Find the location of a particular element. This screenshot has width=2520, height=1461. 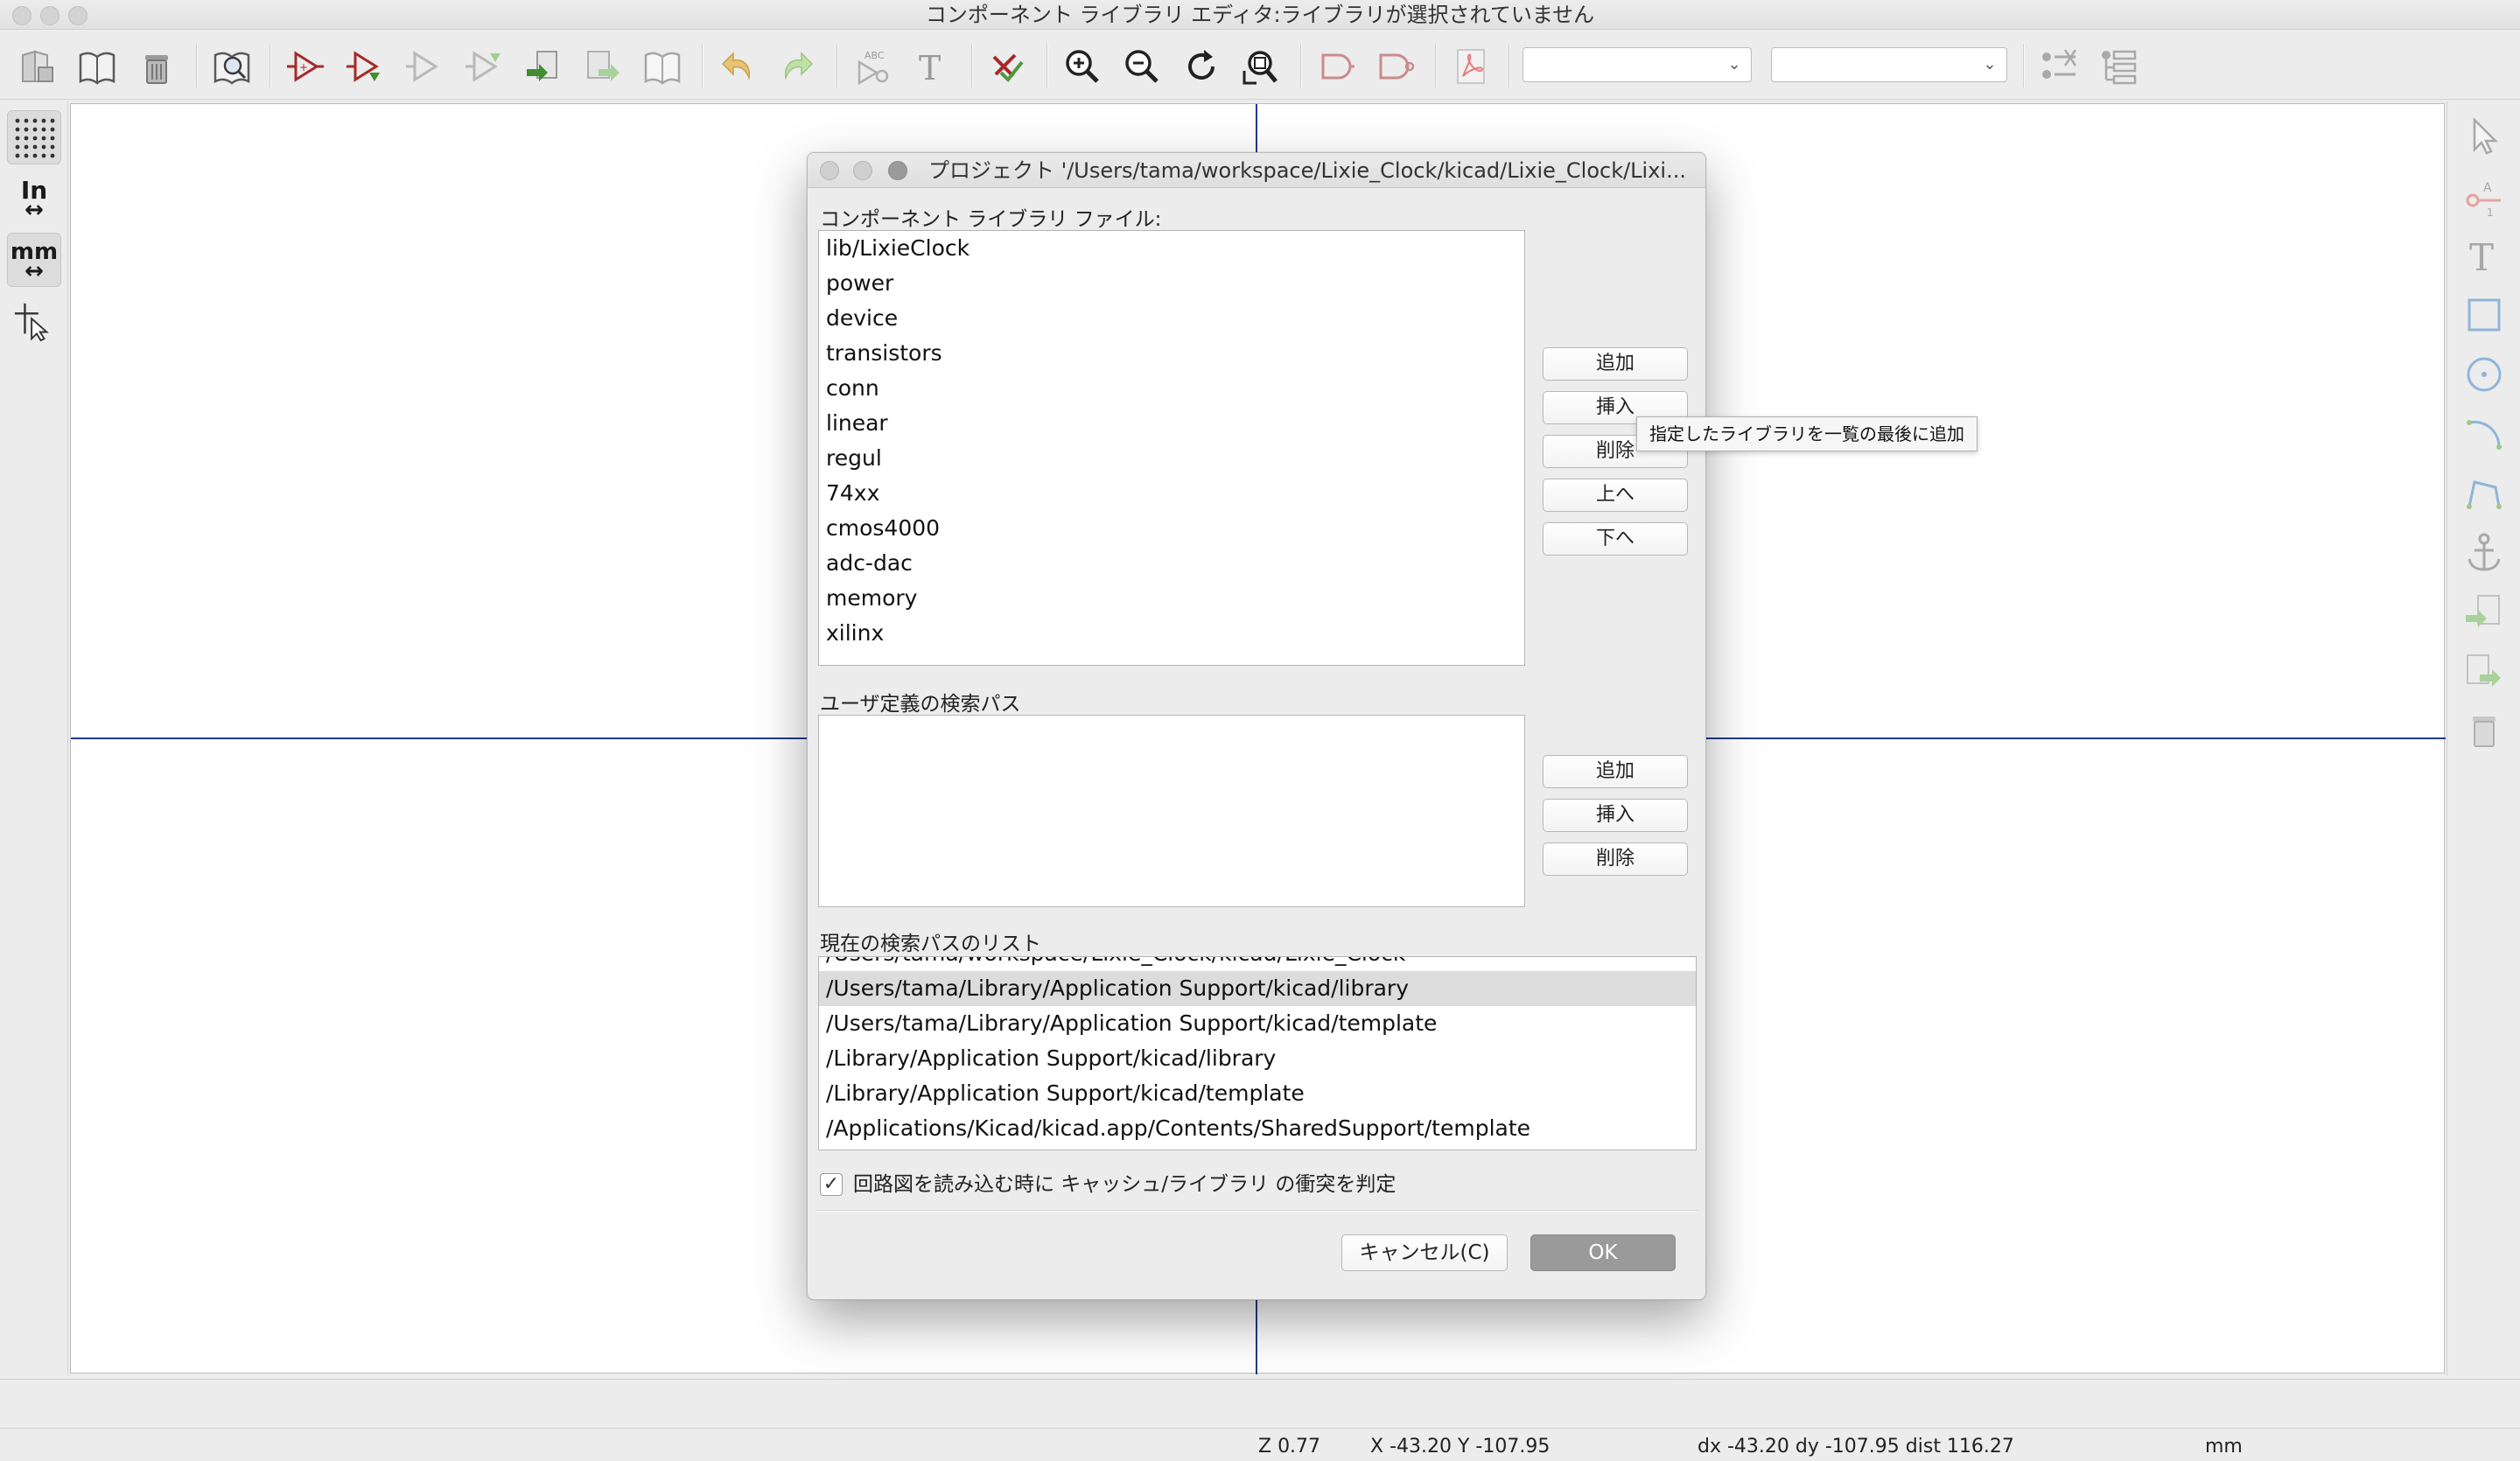

lib-add-button: 追加 is located at coordinates (1615, 364).